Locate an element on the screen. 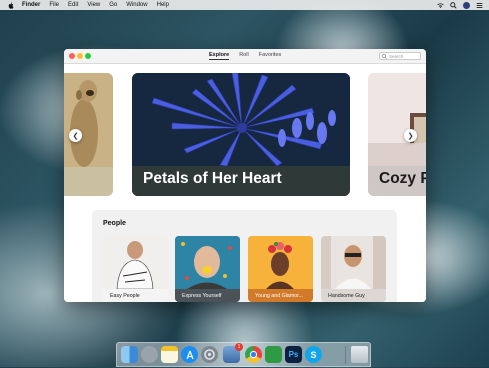 This screenshot has width=489, height=368. launchpad-icon is located at coordinates (149, 354).